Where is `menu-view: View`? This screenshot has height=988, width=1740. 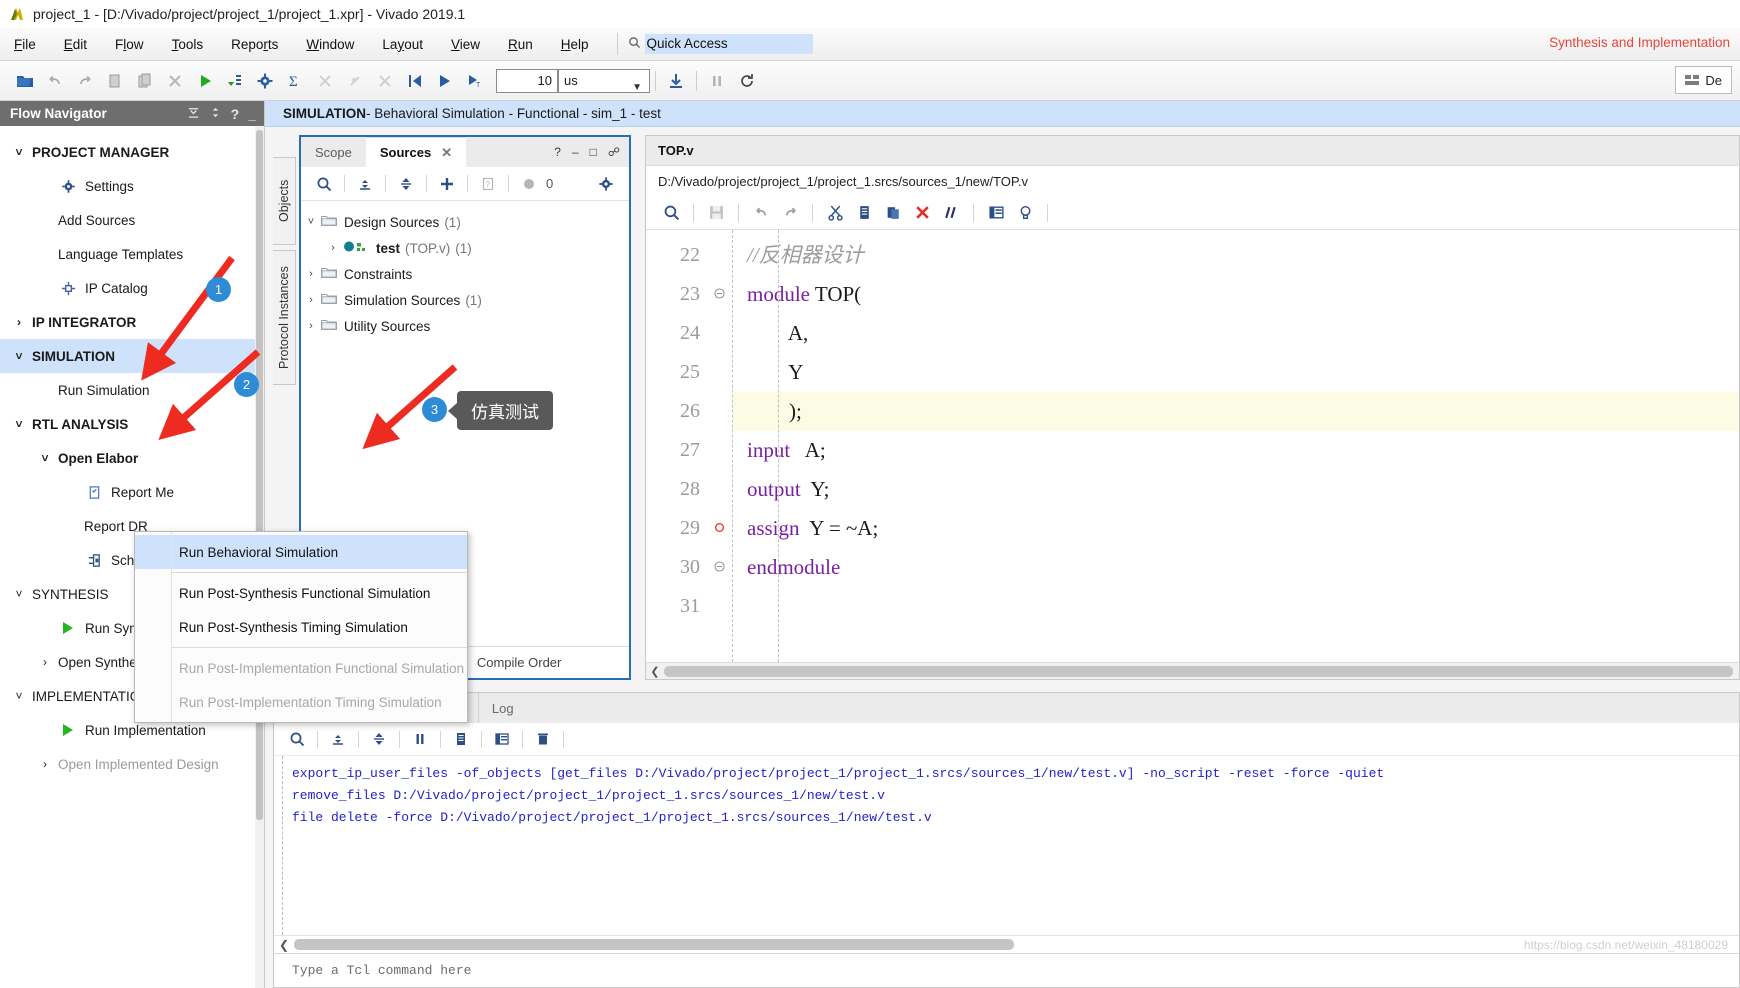 menu-view: View is located at coordinates (465, 44).